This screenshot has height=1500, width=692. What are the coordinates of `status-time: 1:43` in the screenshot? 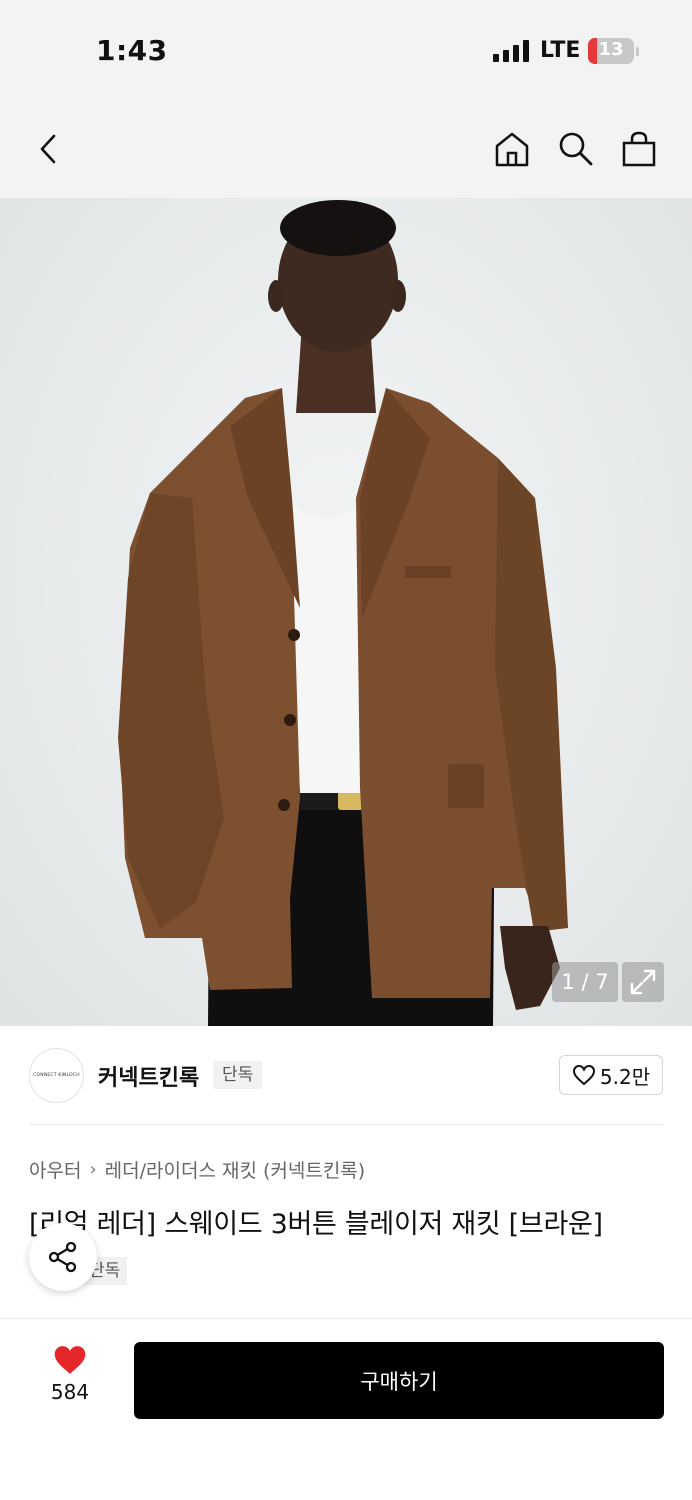 It's located at (132, 50).